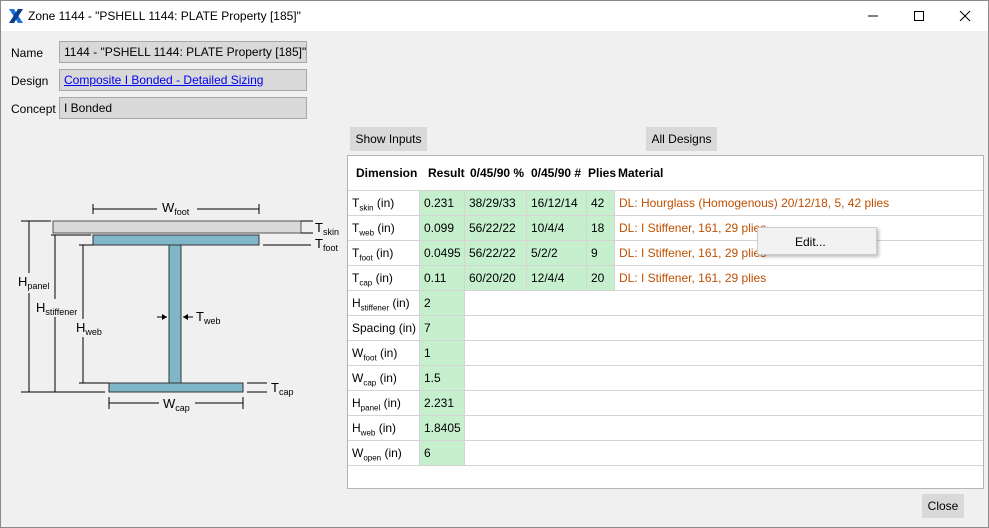 Image resolution: width=989 pixels, height=528 pixels. Describe the element at coordinates (497, 173) in the screenshot. I see `col-header-pct: 0/45/90 %` at that location.